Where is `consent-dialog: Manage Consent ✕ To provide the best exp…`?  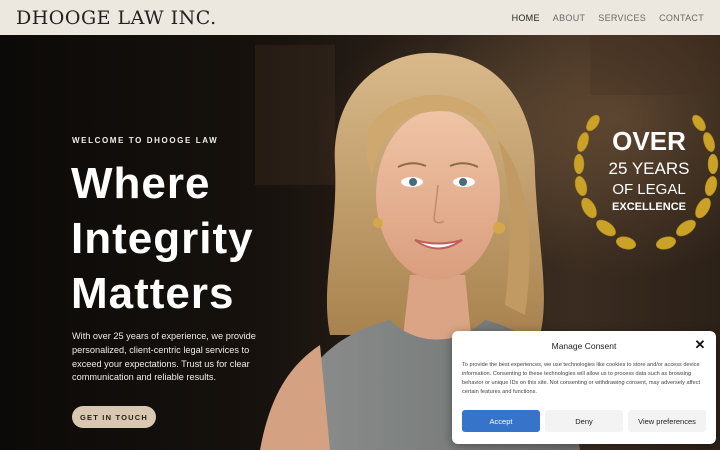 consent-dialog: Manage Consent ✕ To provide the best exp… is located at coordinates (584, 387).